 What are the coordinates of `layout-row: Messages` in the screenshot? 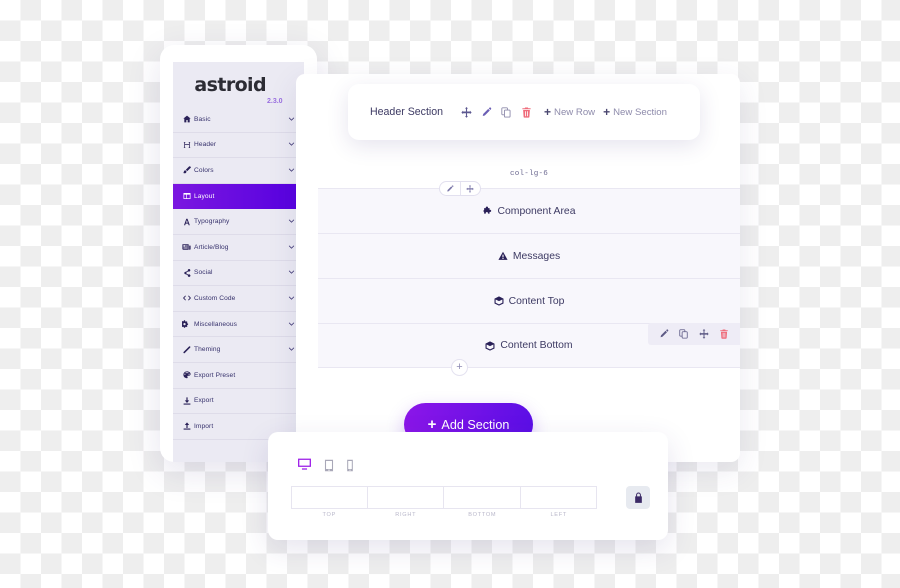 It's located at (529, 255).